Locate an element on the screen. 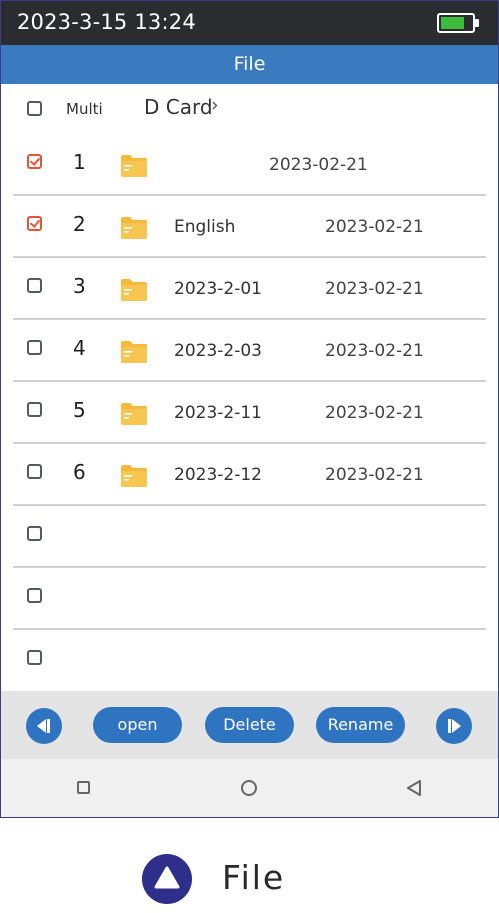 The image size is (499, 913). file-name: 2023-2-03 is located at coordinates (218, 351).